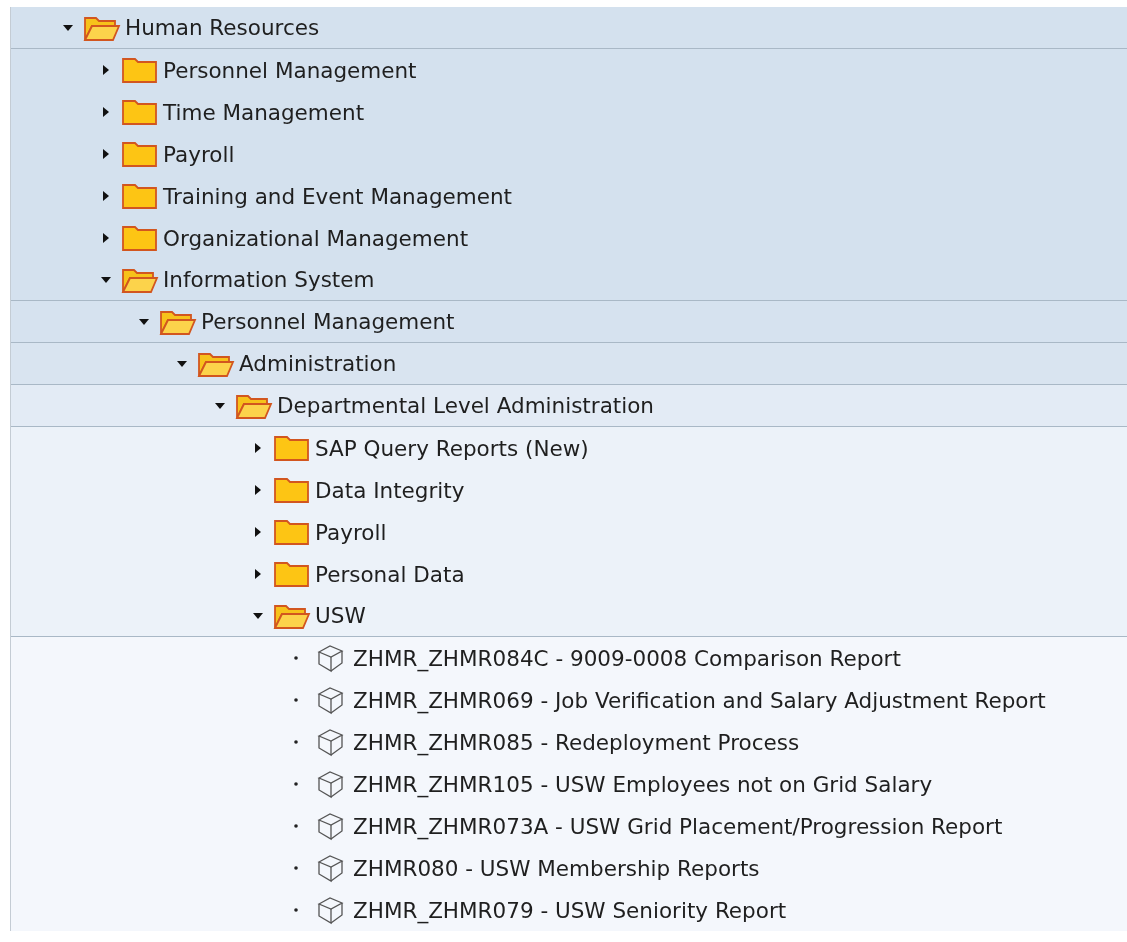 The width and height of the screenshot is (1127, 942). What do you see at coordinates (318, 363) in the screenshot?
I see `tree-node-label: Administration` at bounding box center [318, 363].